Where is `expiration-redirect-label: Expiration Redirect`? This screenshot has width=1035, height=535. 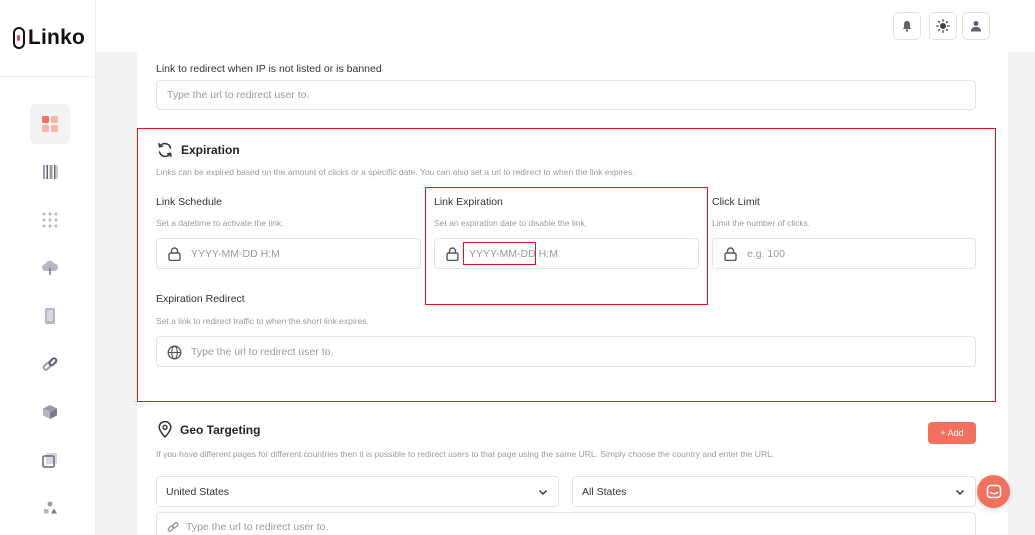
expiration-redirect-label: Expiration Redirect is located at coordinates (200, 299).